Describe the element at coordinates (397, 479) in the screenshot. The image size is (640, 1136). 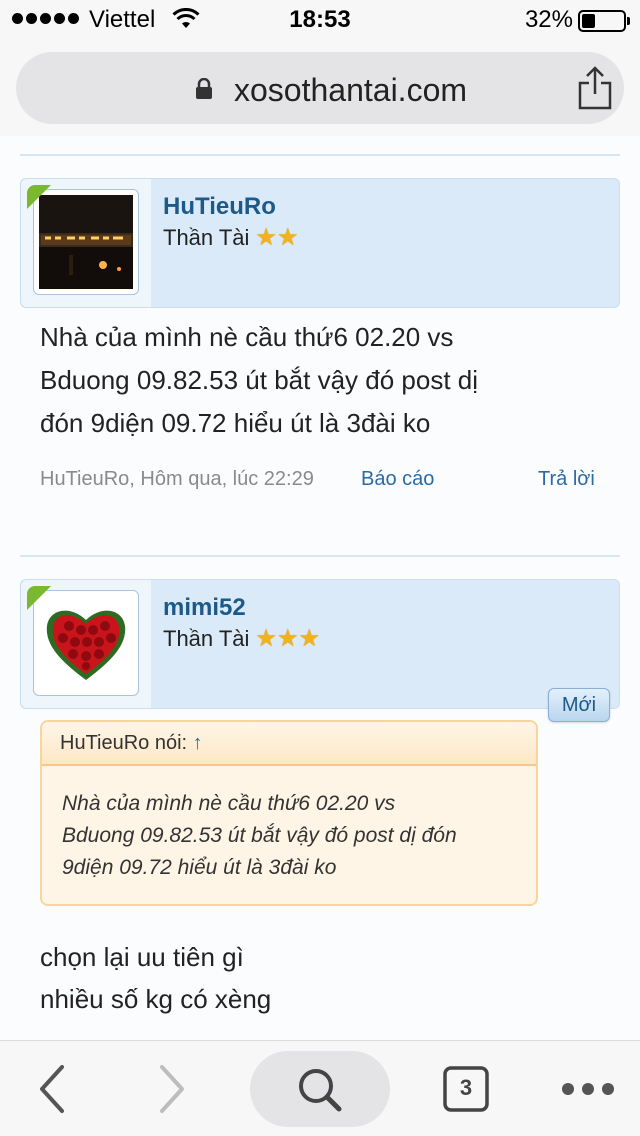
I see `report-link: Báo cáo` at that location.